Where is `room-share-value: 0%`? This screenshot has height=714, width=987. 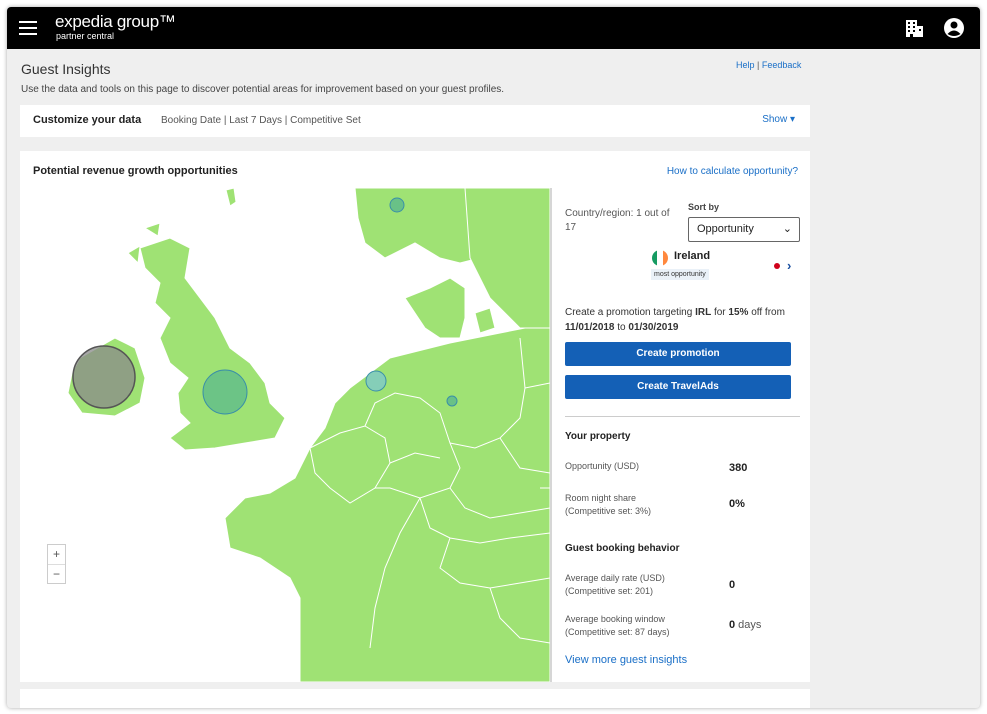
room-share-value: 0% is located at coordinates (737, 504).